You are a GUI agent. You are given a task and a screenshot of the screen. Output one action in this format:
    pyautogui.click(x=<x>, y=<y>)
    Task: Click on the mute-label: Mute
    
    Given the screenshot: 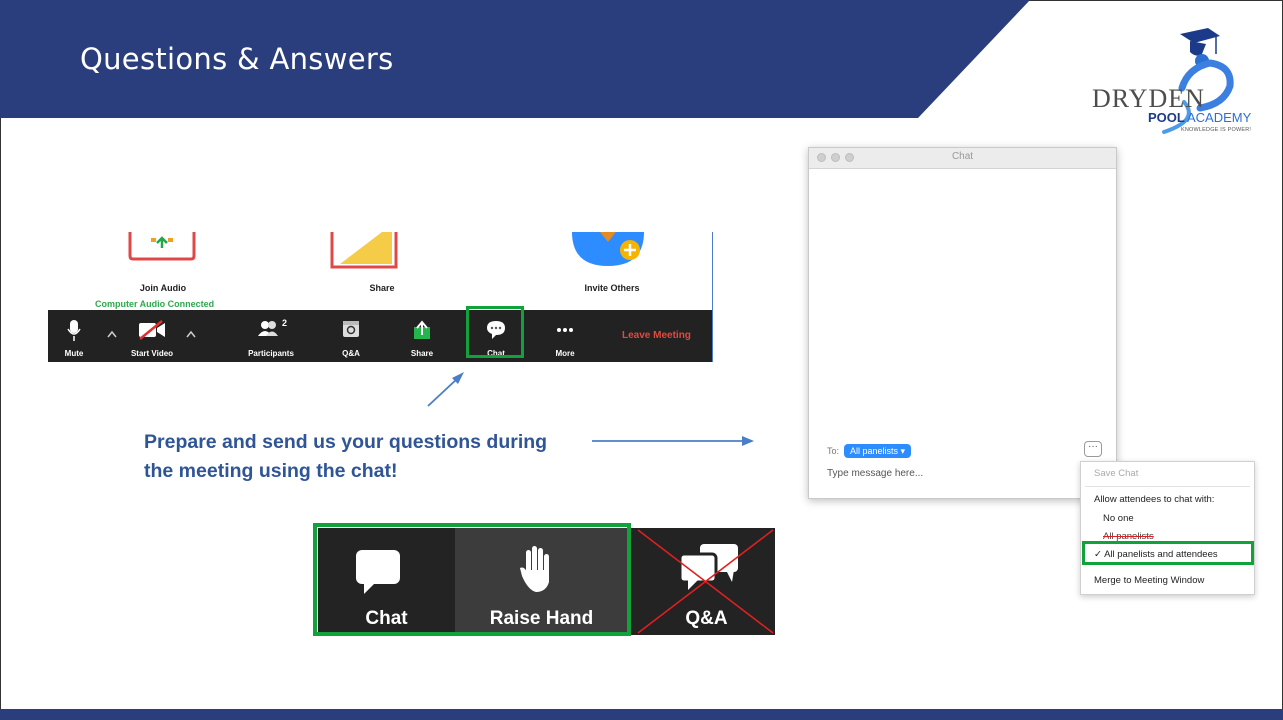 What is the action you would take?
    pyautogui.click(x=74, y=353)
    